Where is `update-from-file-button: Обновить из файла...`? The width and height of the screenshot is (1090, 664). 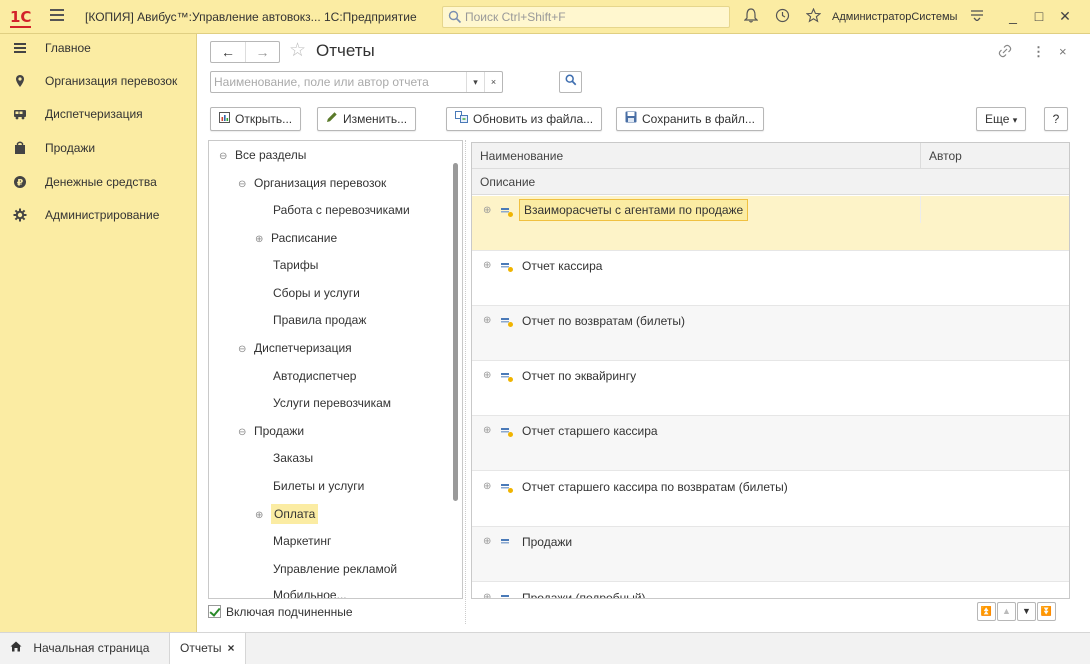 update-from-file-button: Обновить из файла... is located at coordinates (524, 119).